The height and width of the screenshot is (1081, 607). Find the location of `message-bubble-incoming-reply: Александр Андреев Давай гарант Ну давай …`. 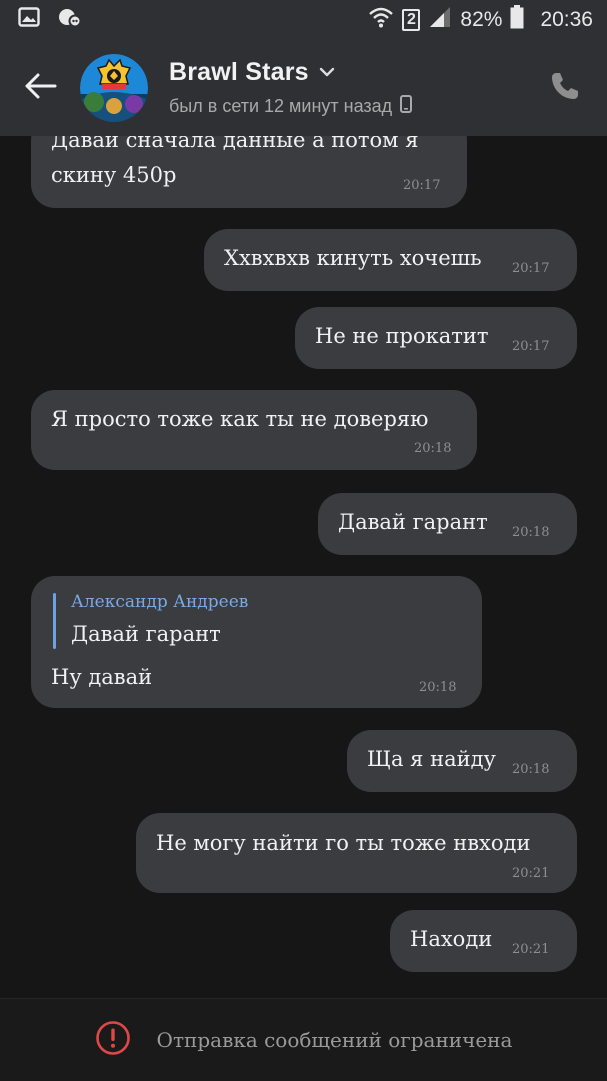

message-bubble-incoming-reply: Александр Андреев Давай гарант Ну давай … is located at coordinates (256, 642).